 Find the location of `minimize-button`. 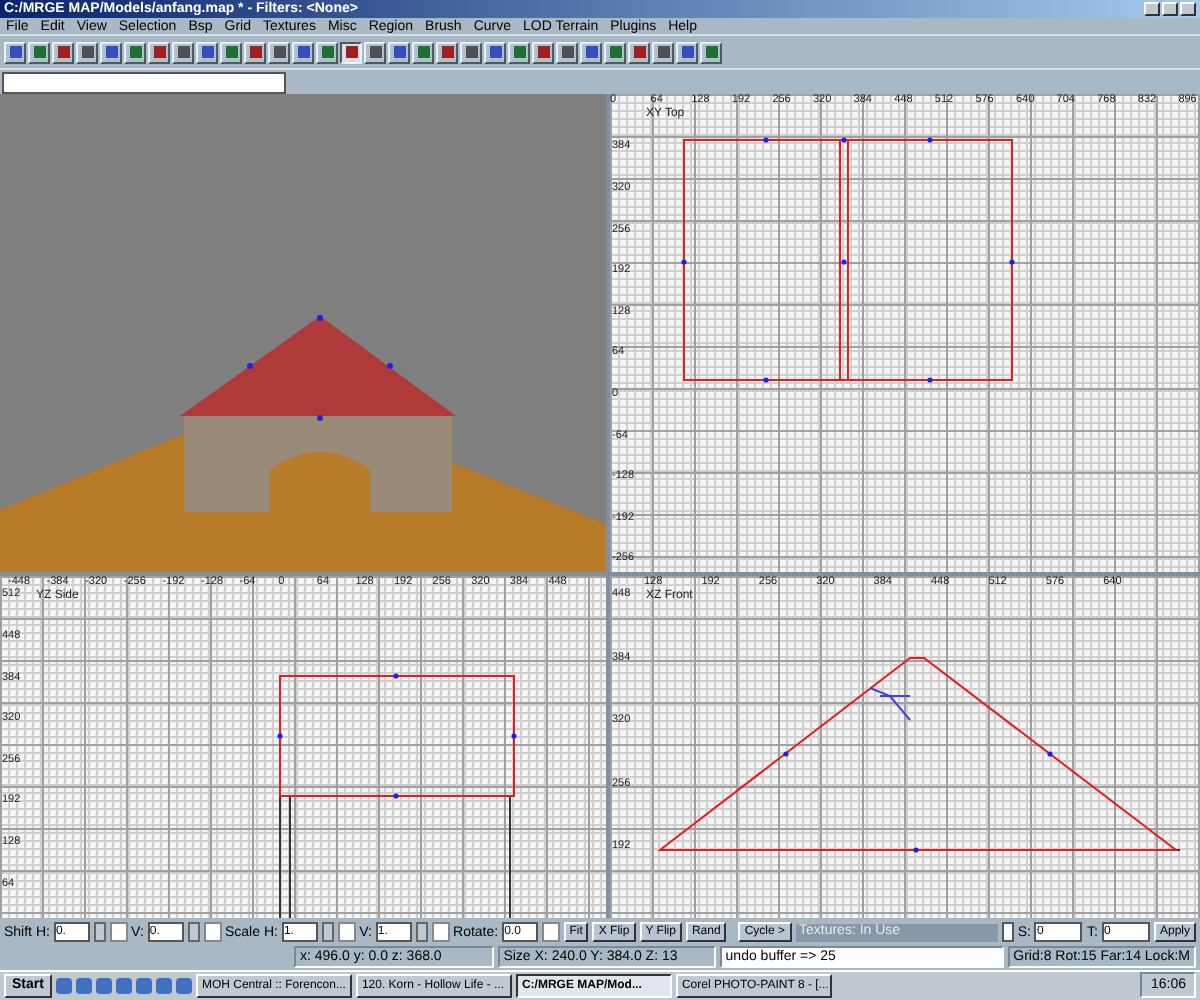

minimize-button is located at coordinates (1152, 8).